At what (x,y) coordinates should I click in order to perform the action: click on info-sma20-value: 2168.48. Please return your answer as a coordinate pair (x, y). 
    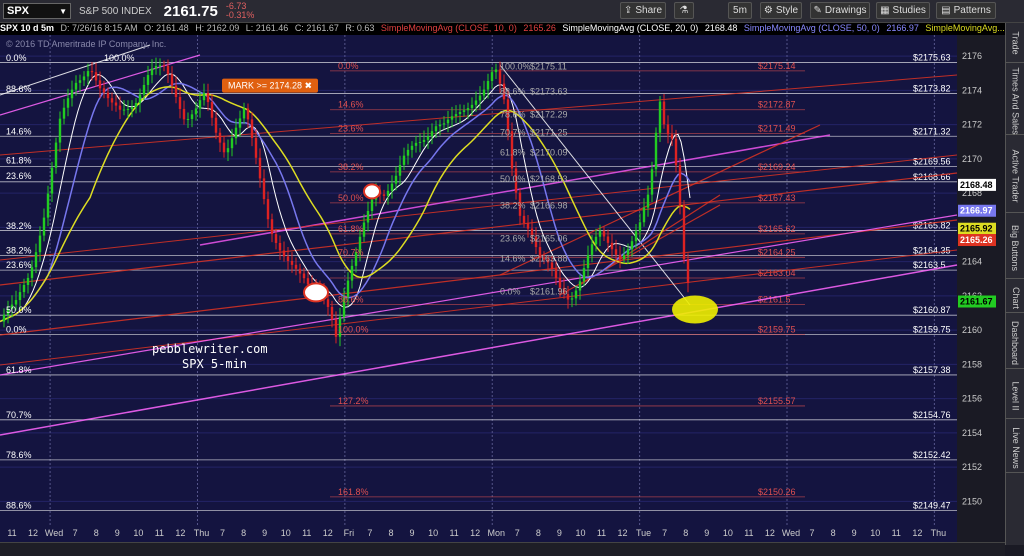
    Looking at the image, I should click on (721, 28).